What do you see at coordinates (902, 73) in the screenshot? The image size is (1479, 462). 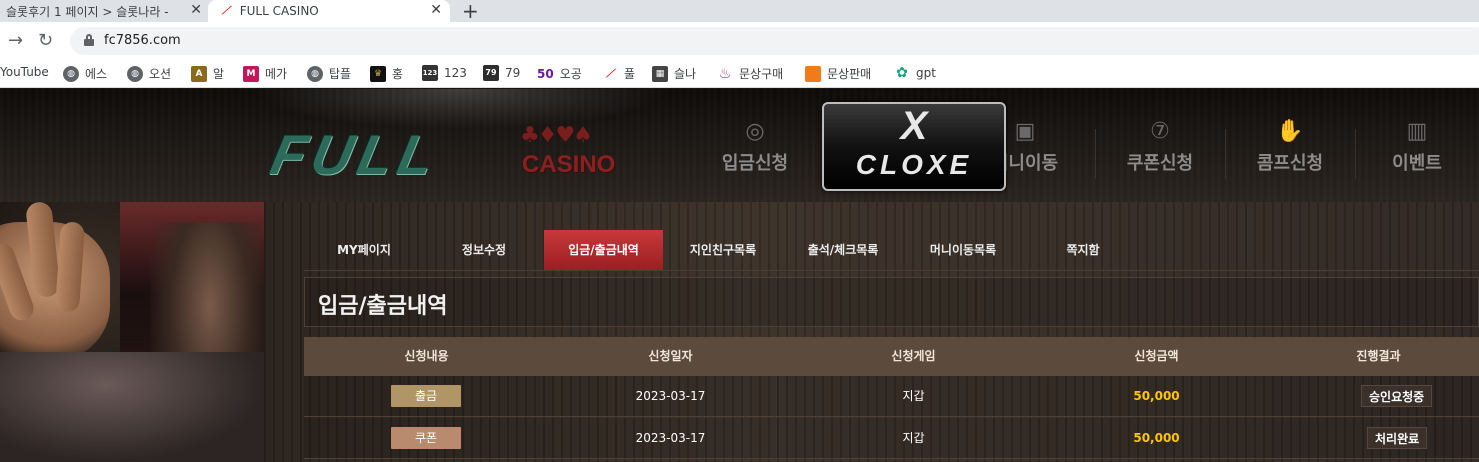 I see `openai-icon: ✿` at bounding box center [902, 73].